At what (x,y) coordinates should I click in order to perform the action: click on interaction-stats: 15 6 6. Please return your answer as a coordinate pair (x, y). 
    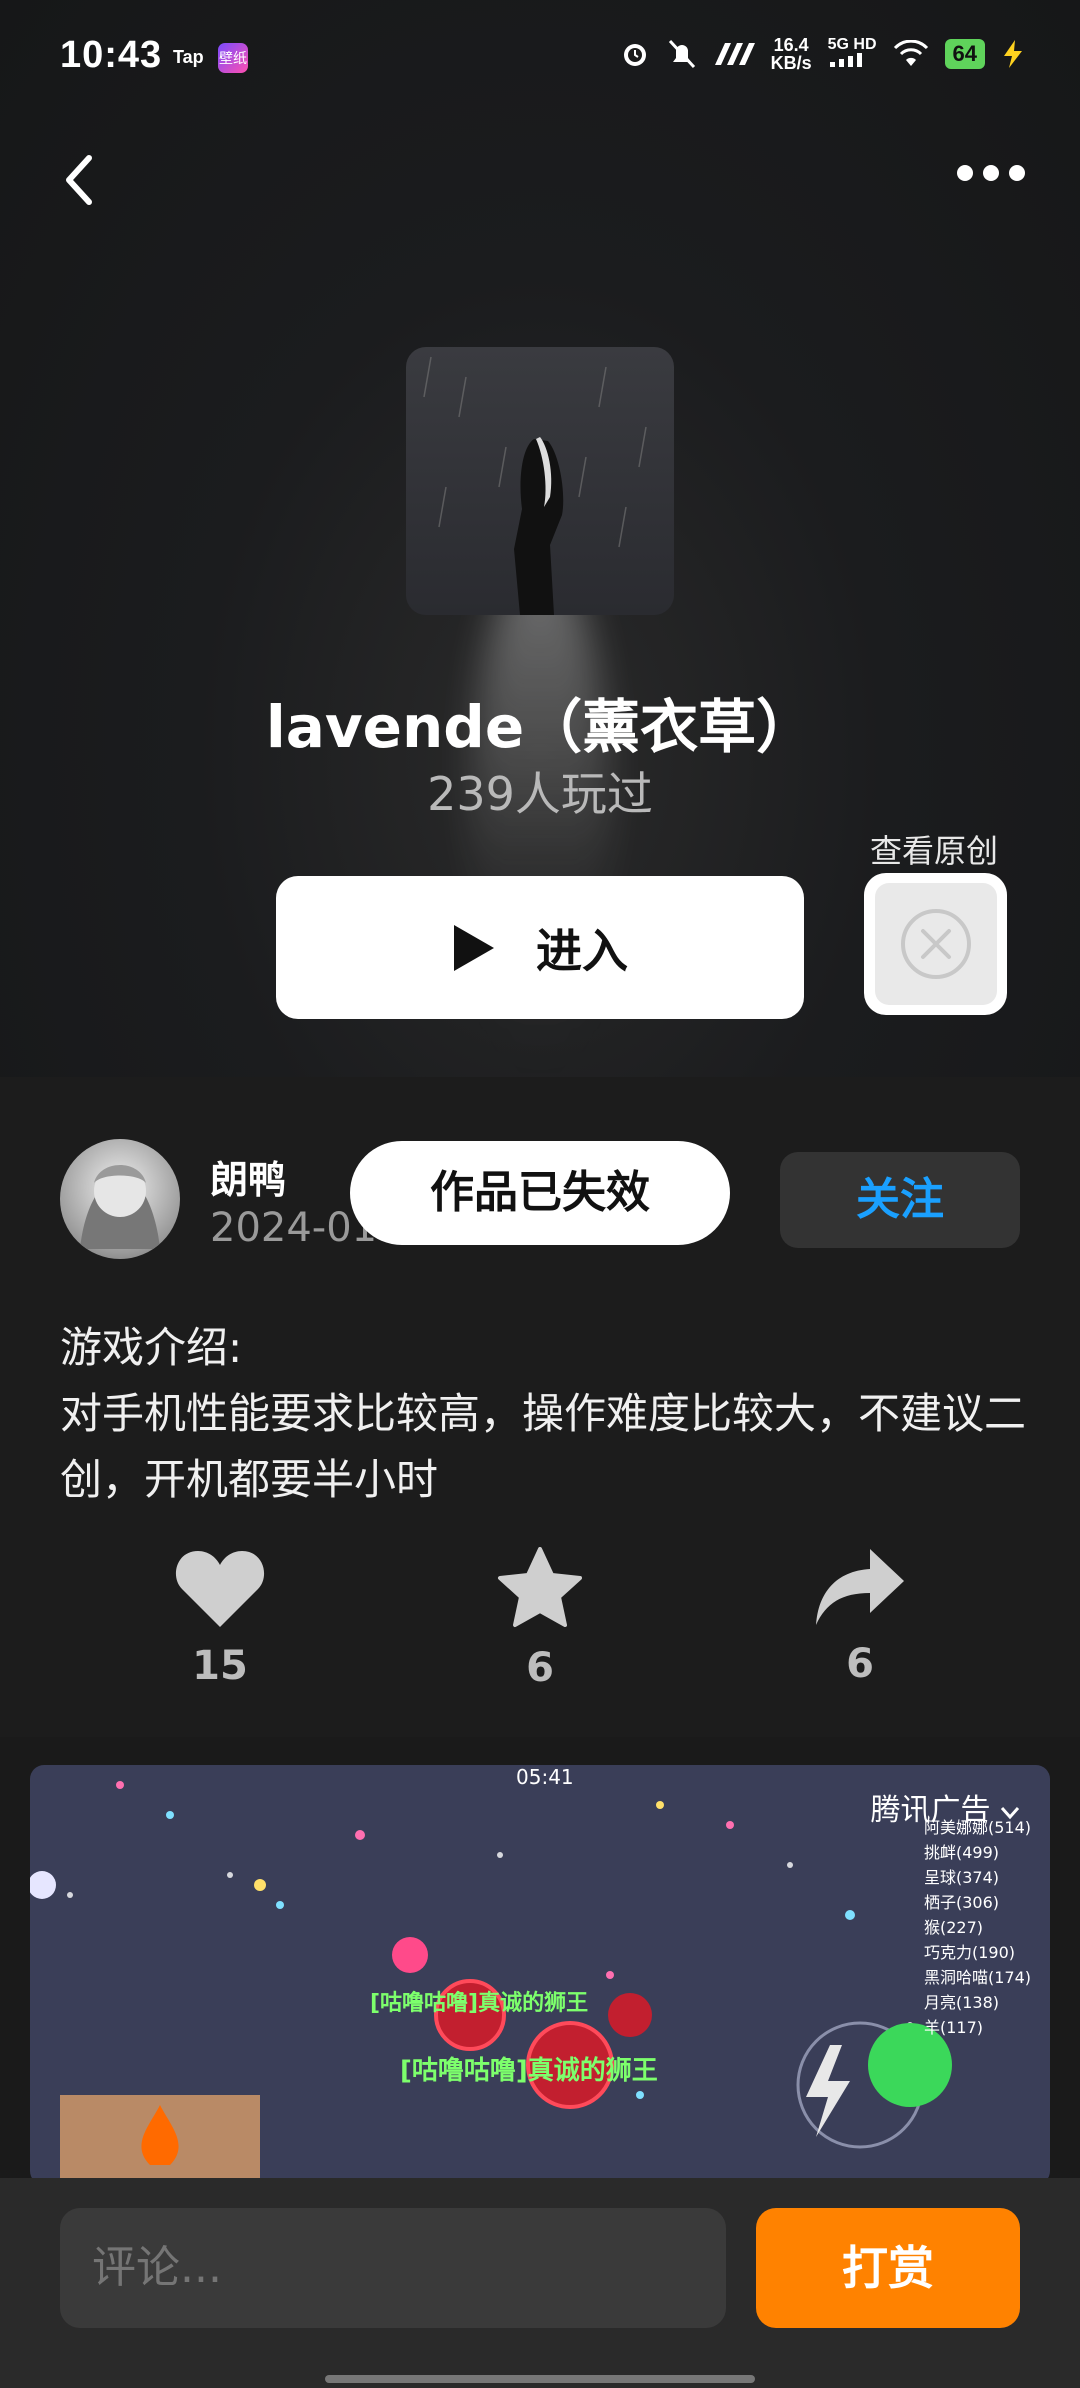
    Looking at the image, I should click on (540, 1627).